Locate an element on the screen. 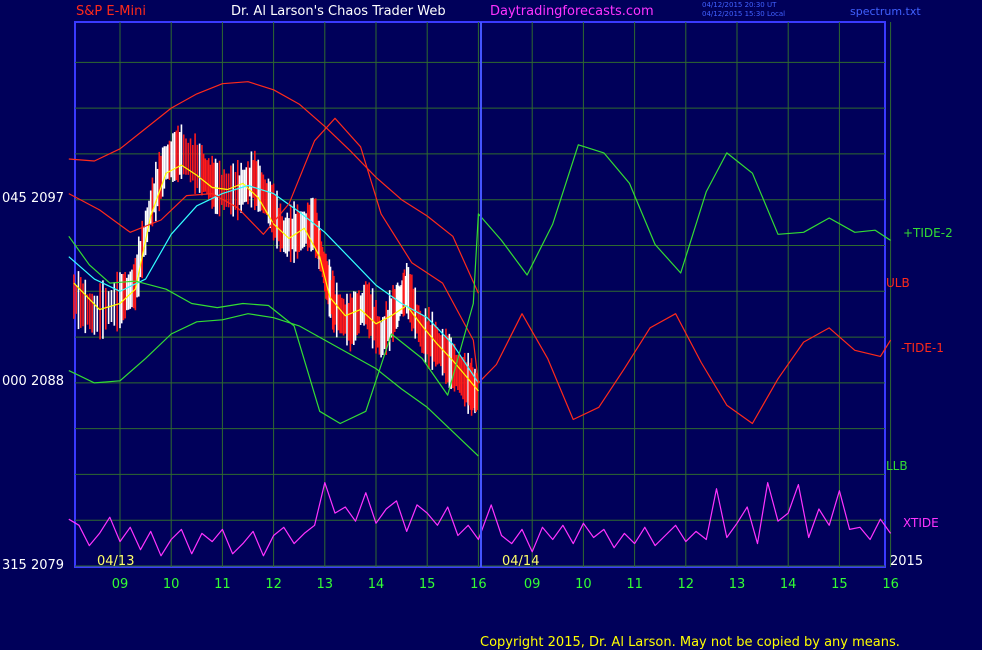 This screenshot has width=982, height=650. source-file-label: spectrum.txt is located at coordinates (885, 11).